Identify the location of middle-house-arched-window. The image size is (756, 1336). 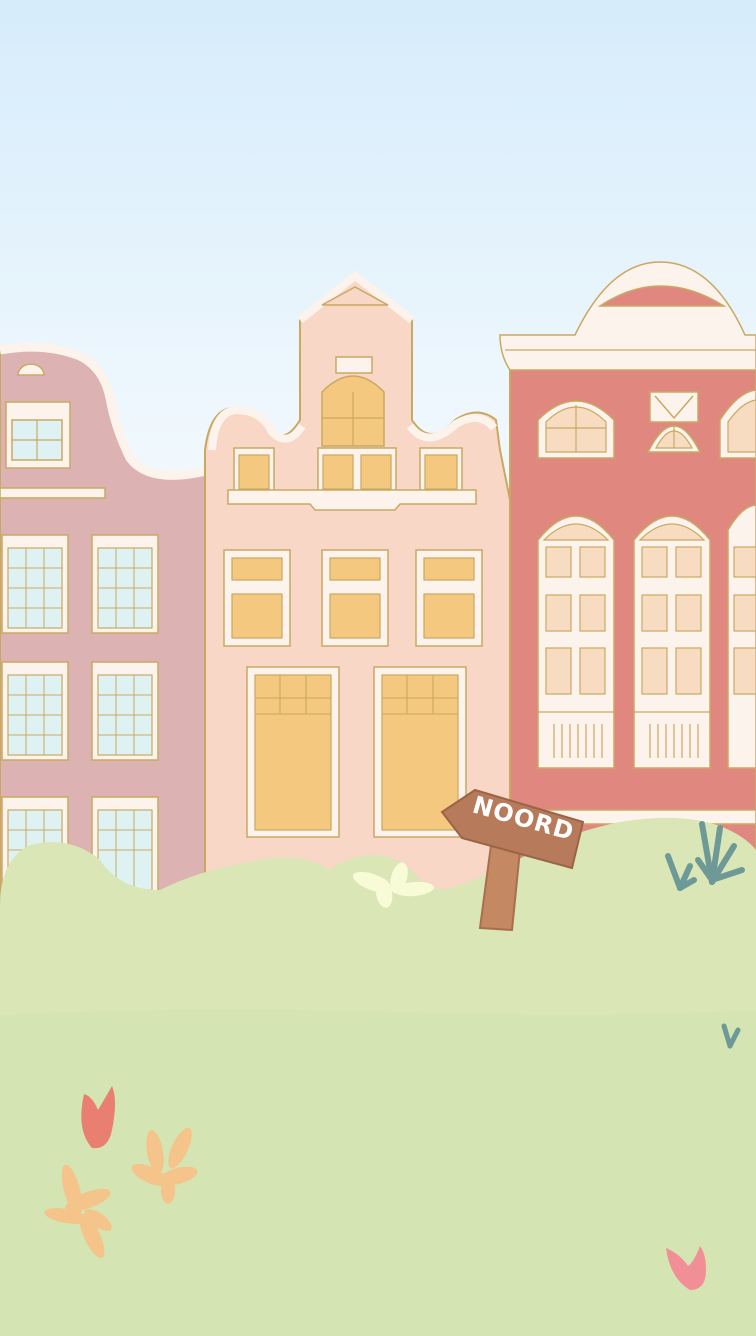
(353, 411).